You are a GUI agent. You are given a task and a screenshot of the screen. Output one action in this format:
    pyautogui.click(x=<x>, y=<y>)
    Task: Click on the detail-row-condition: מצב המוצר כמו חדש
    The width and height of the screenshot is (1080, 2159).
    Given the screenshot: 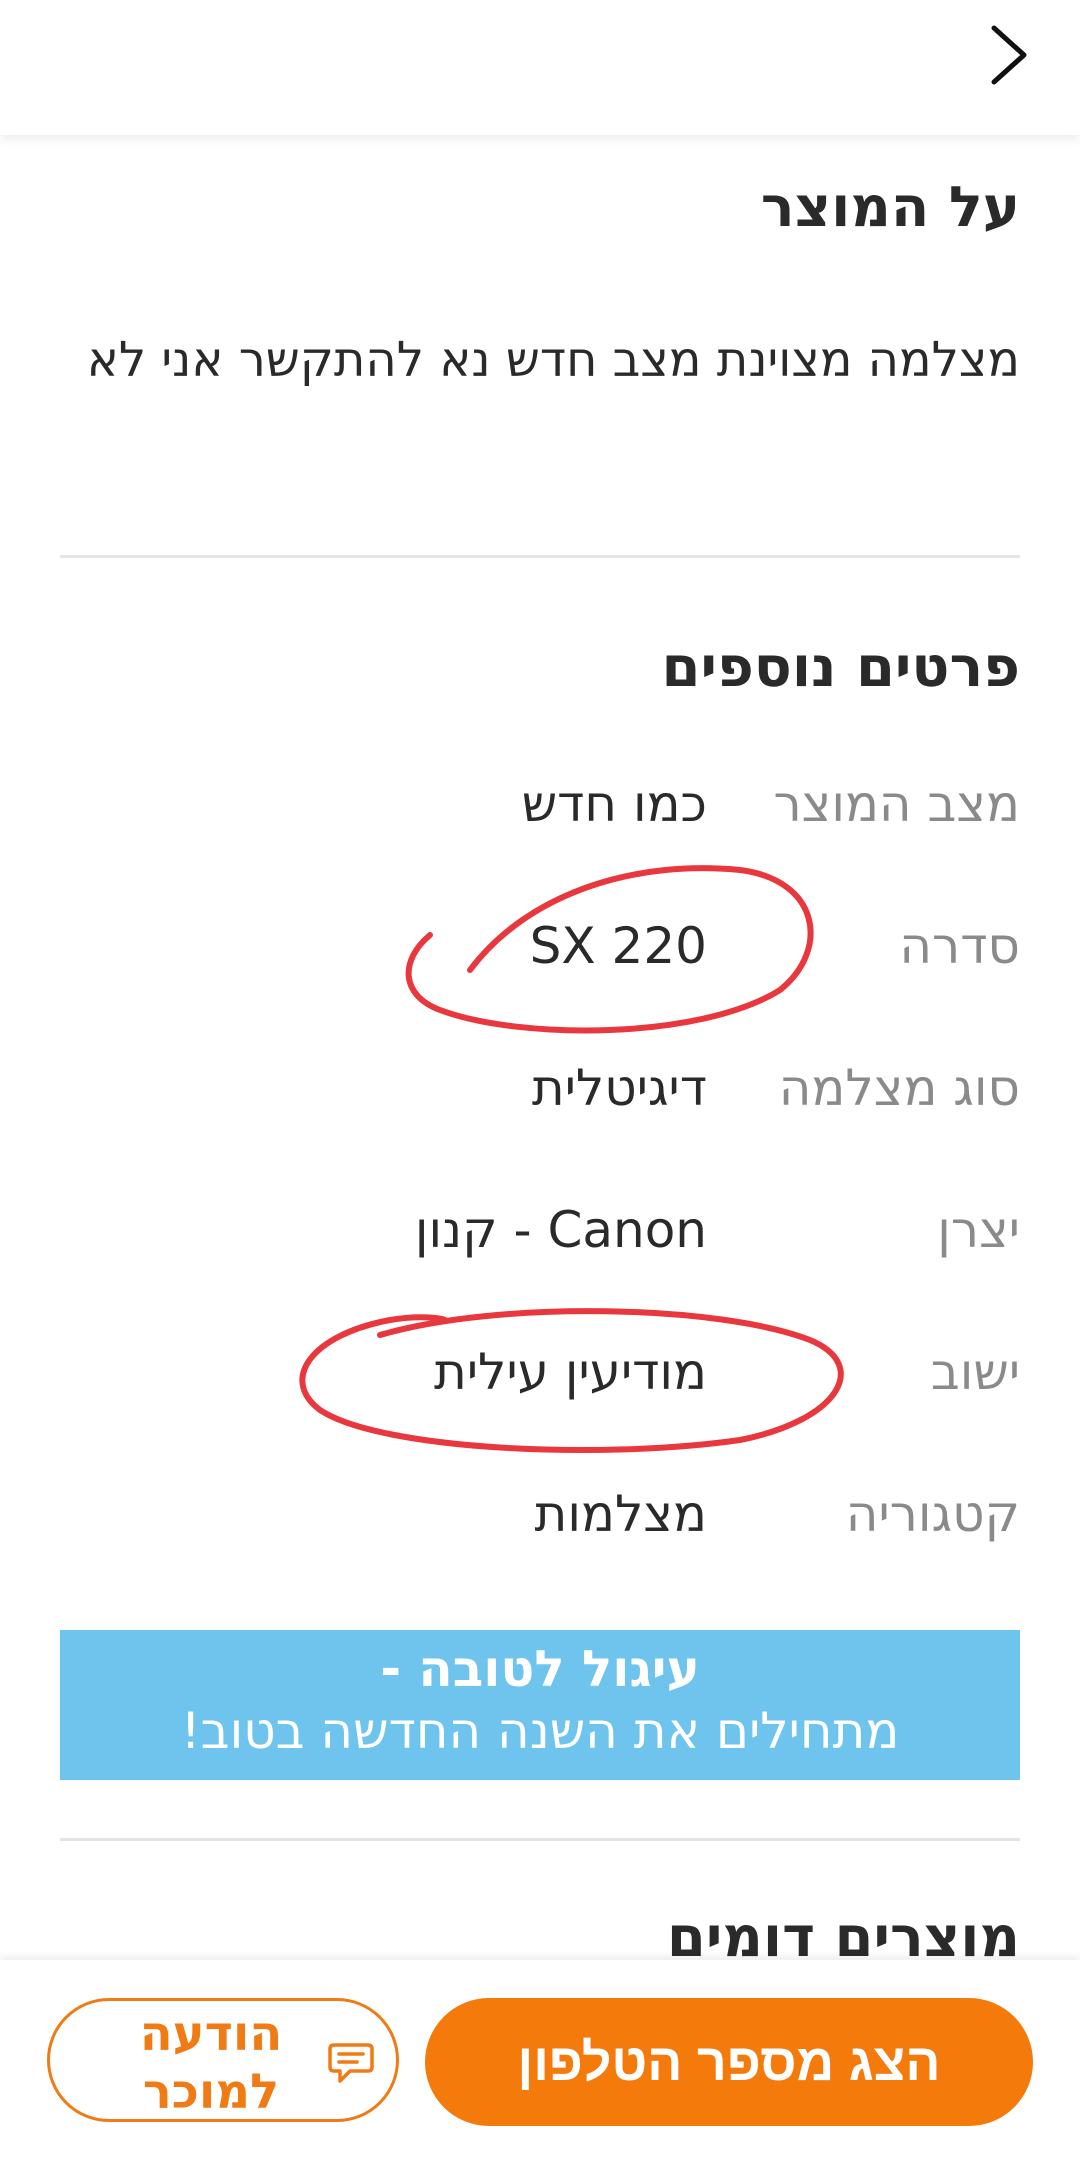 What is the action you would take?
    pyautogui.click(x=540, y=820)
    